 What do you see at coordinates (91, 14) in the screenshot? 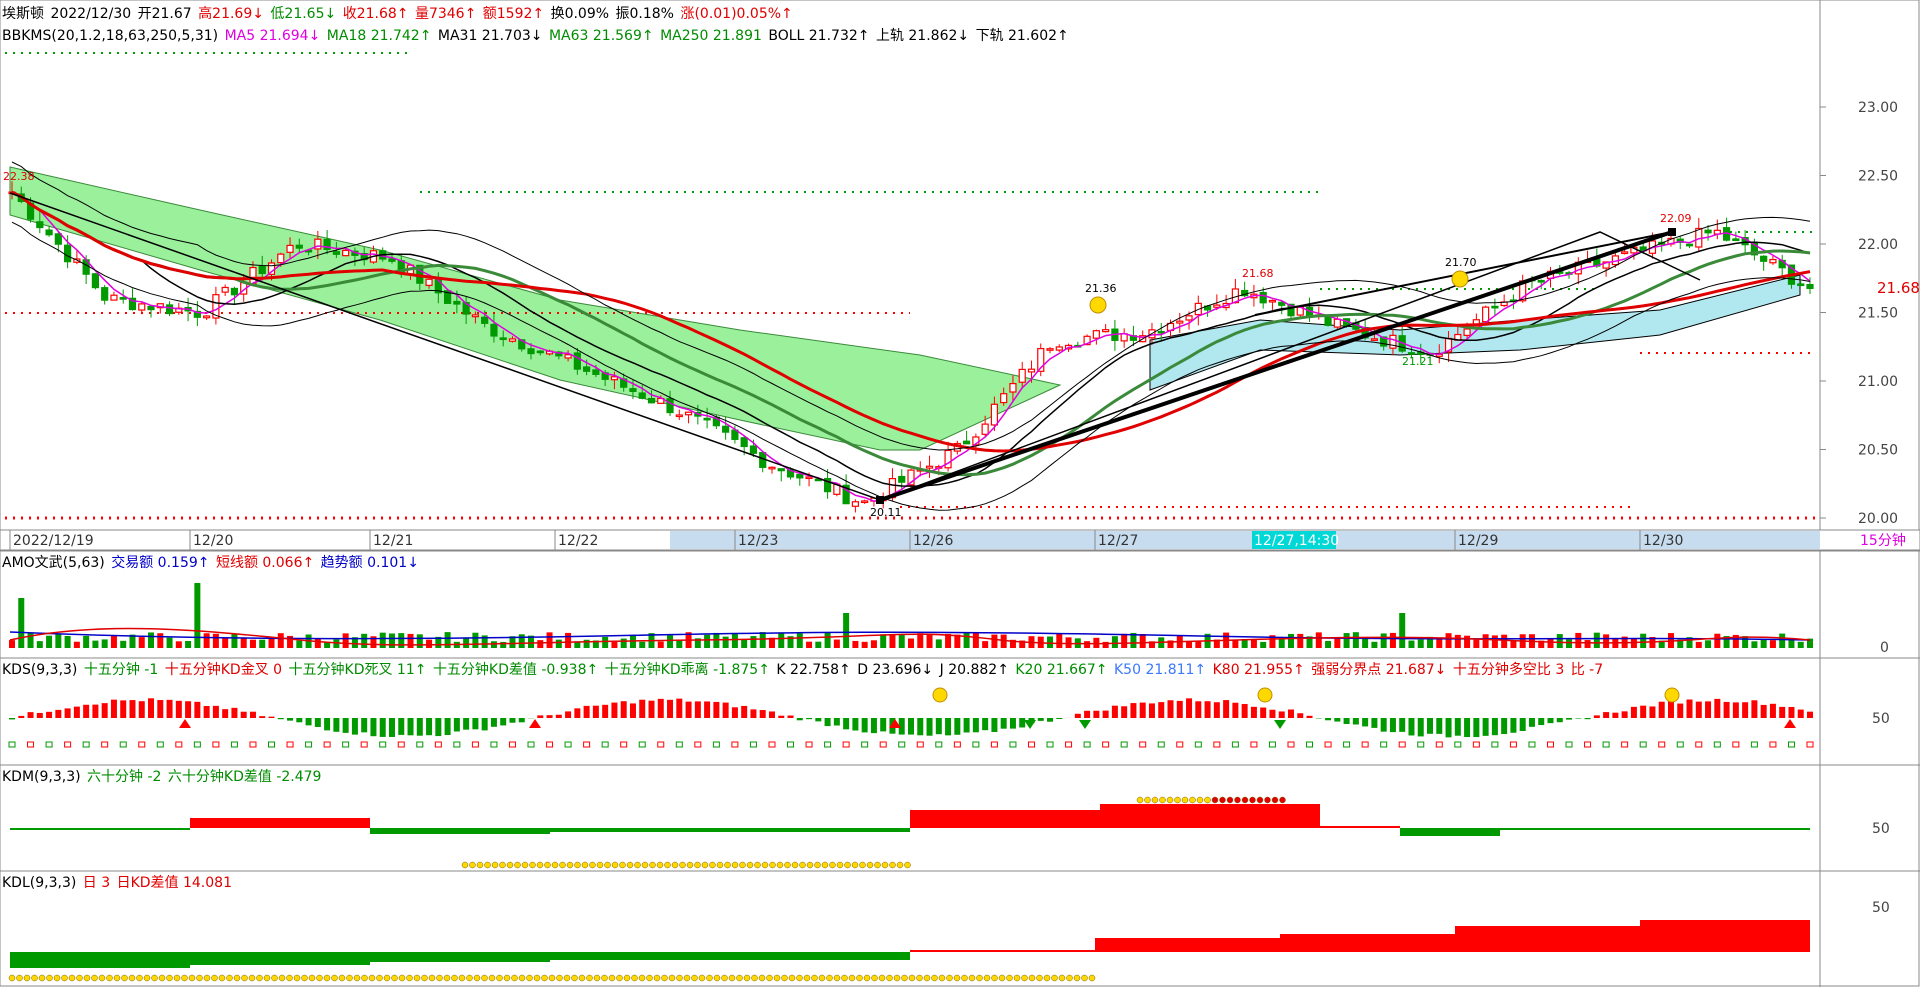
I see `quote-date: 2022/12/30` at bounding box center [91, 14].